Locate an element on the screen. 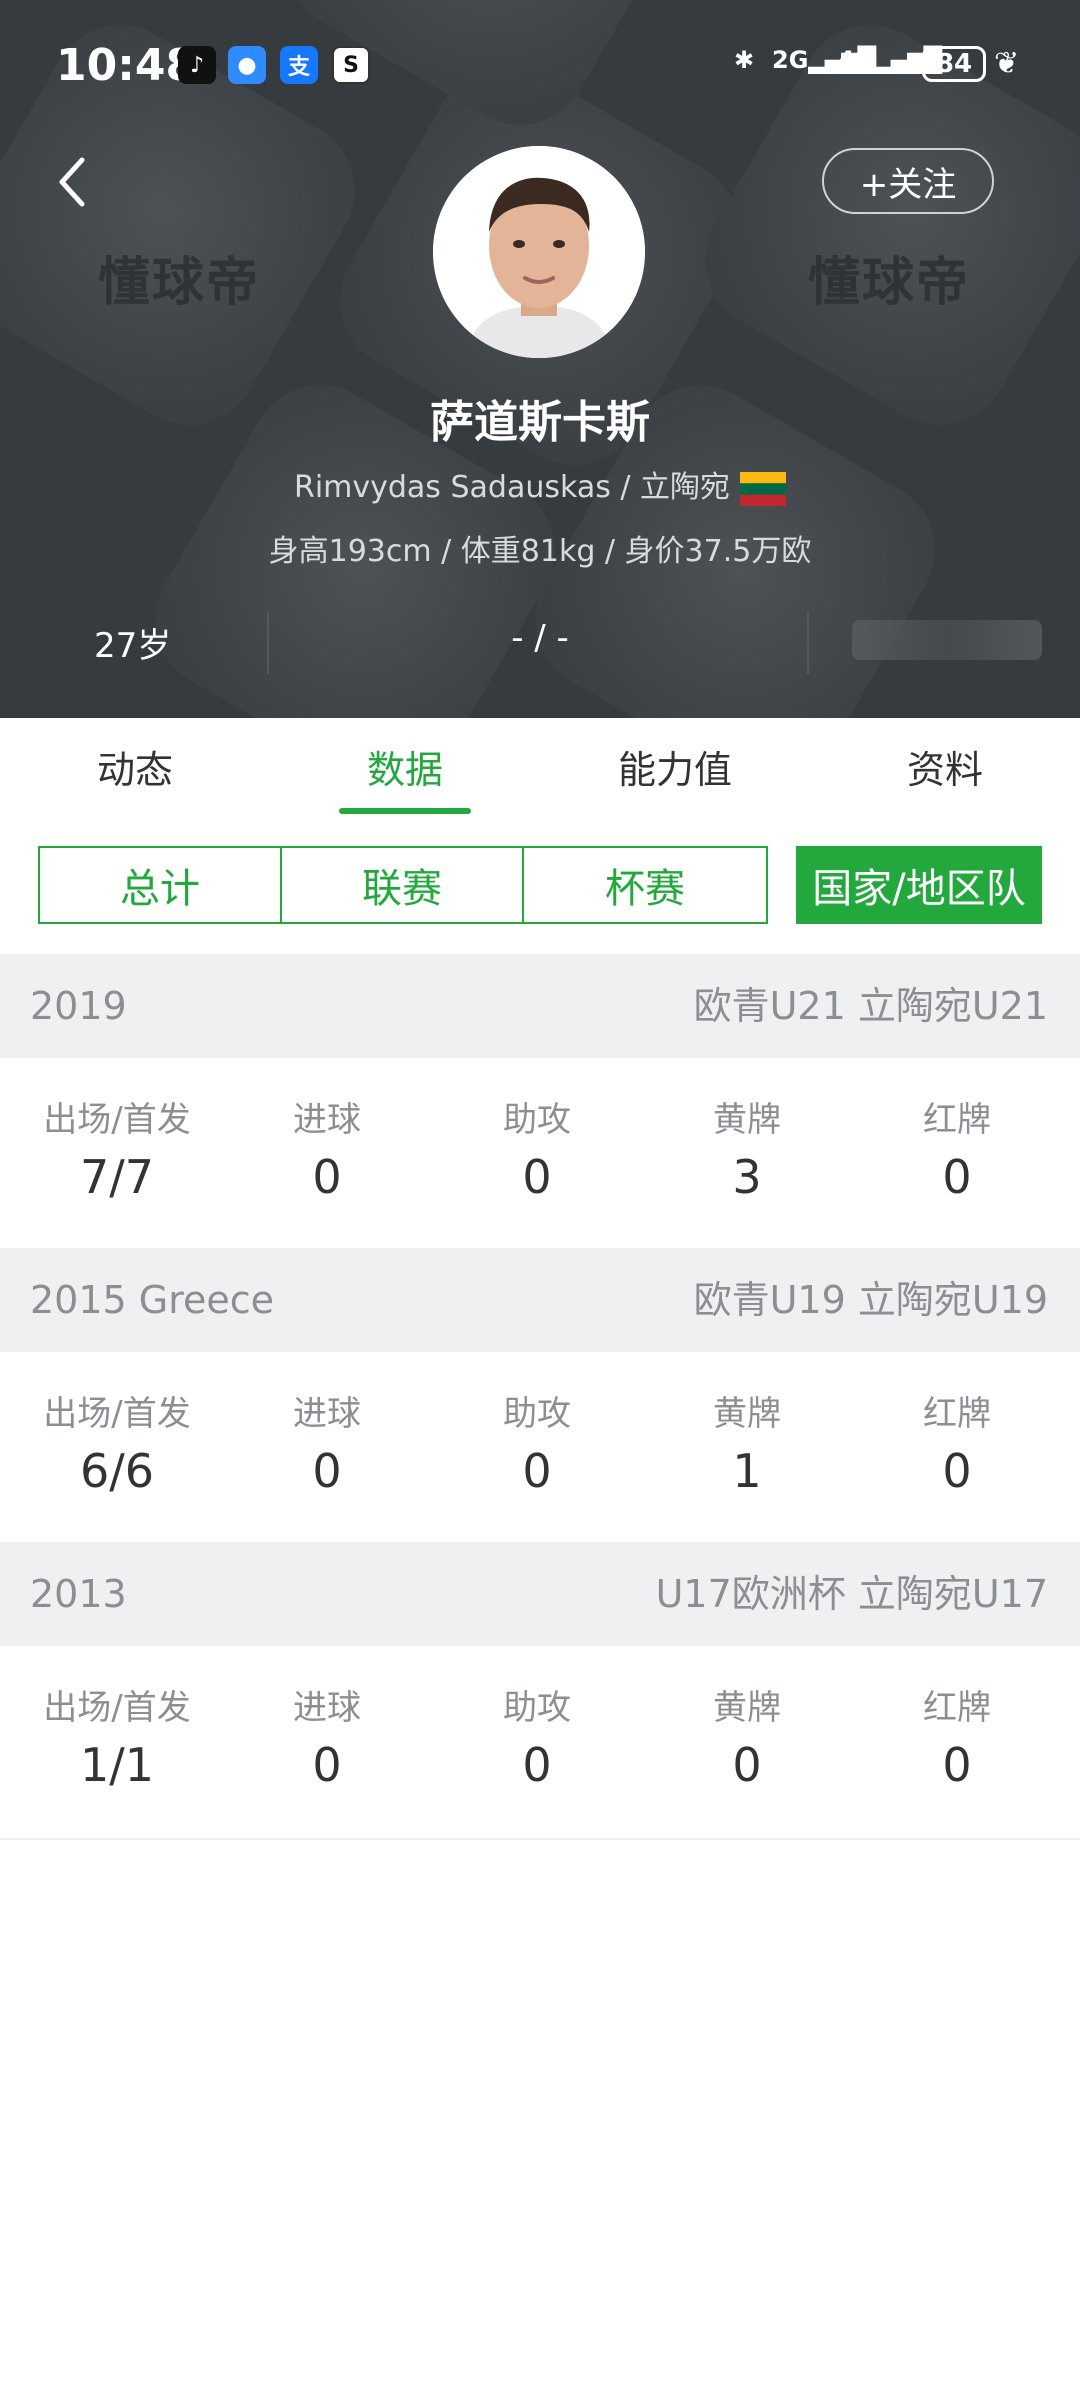 This screenshot has width=1080, height=2388. stat-value: 3 is located at coordinates (747, 1177).